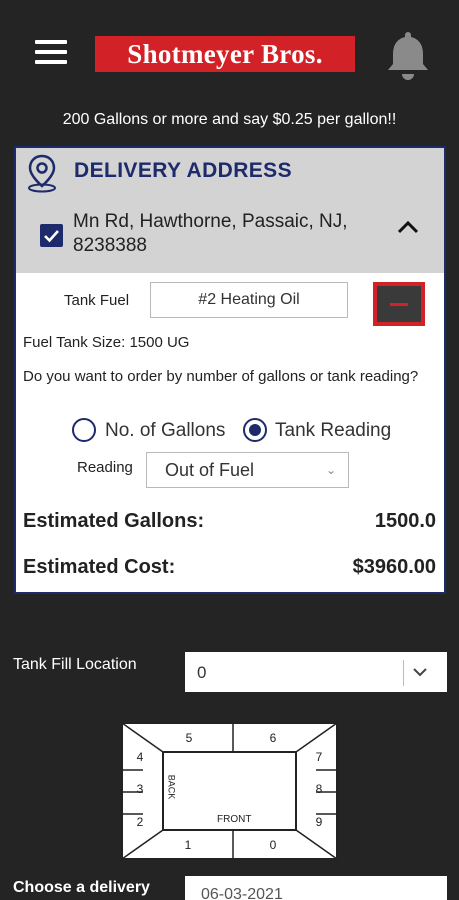  I want to click on reading-dropdown: Out of Fuel ⌄, so click(247, 470).